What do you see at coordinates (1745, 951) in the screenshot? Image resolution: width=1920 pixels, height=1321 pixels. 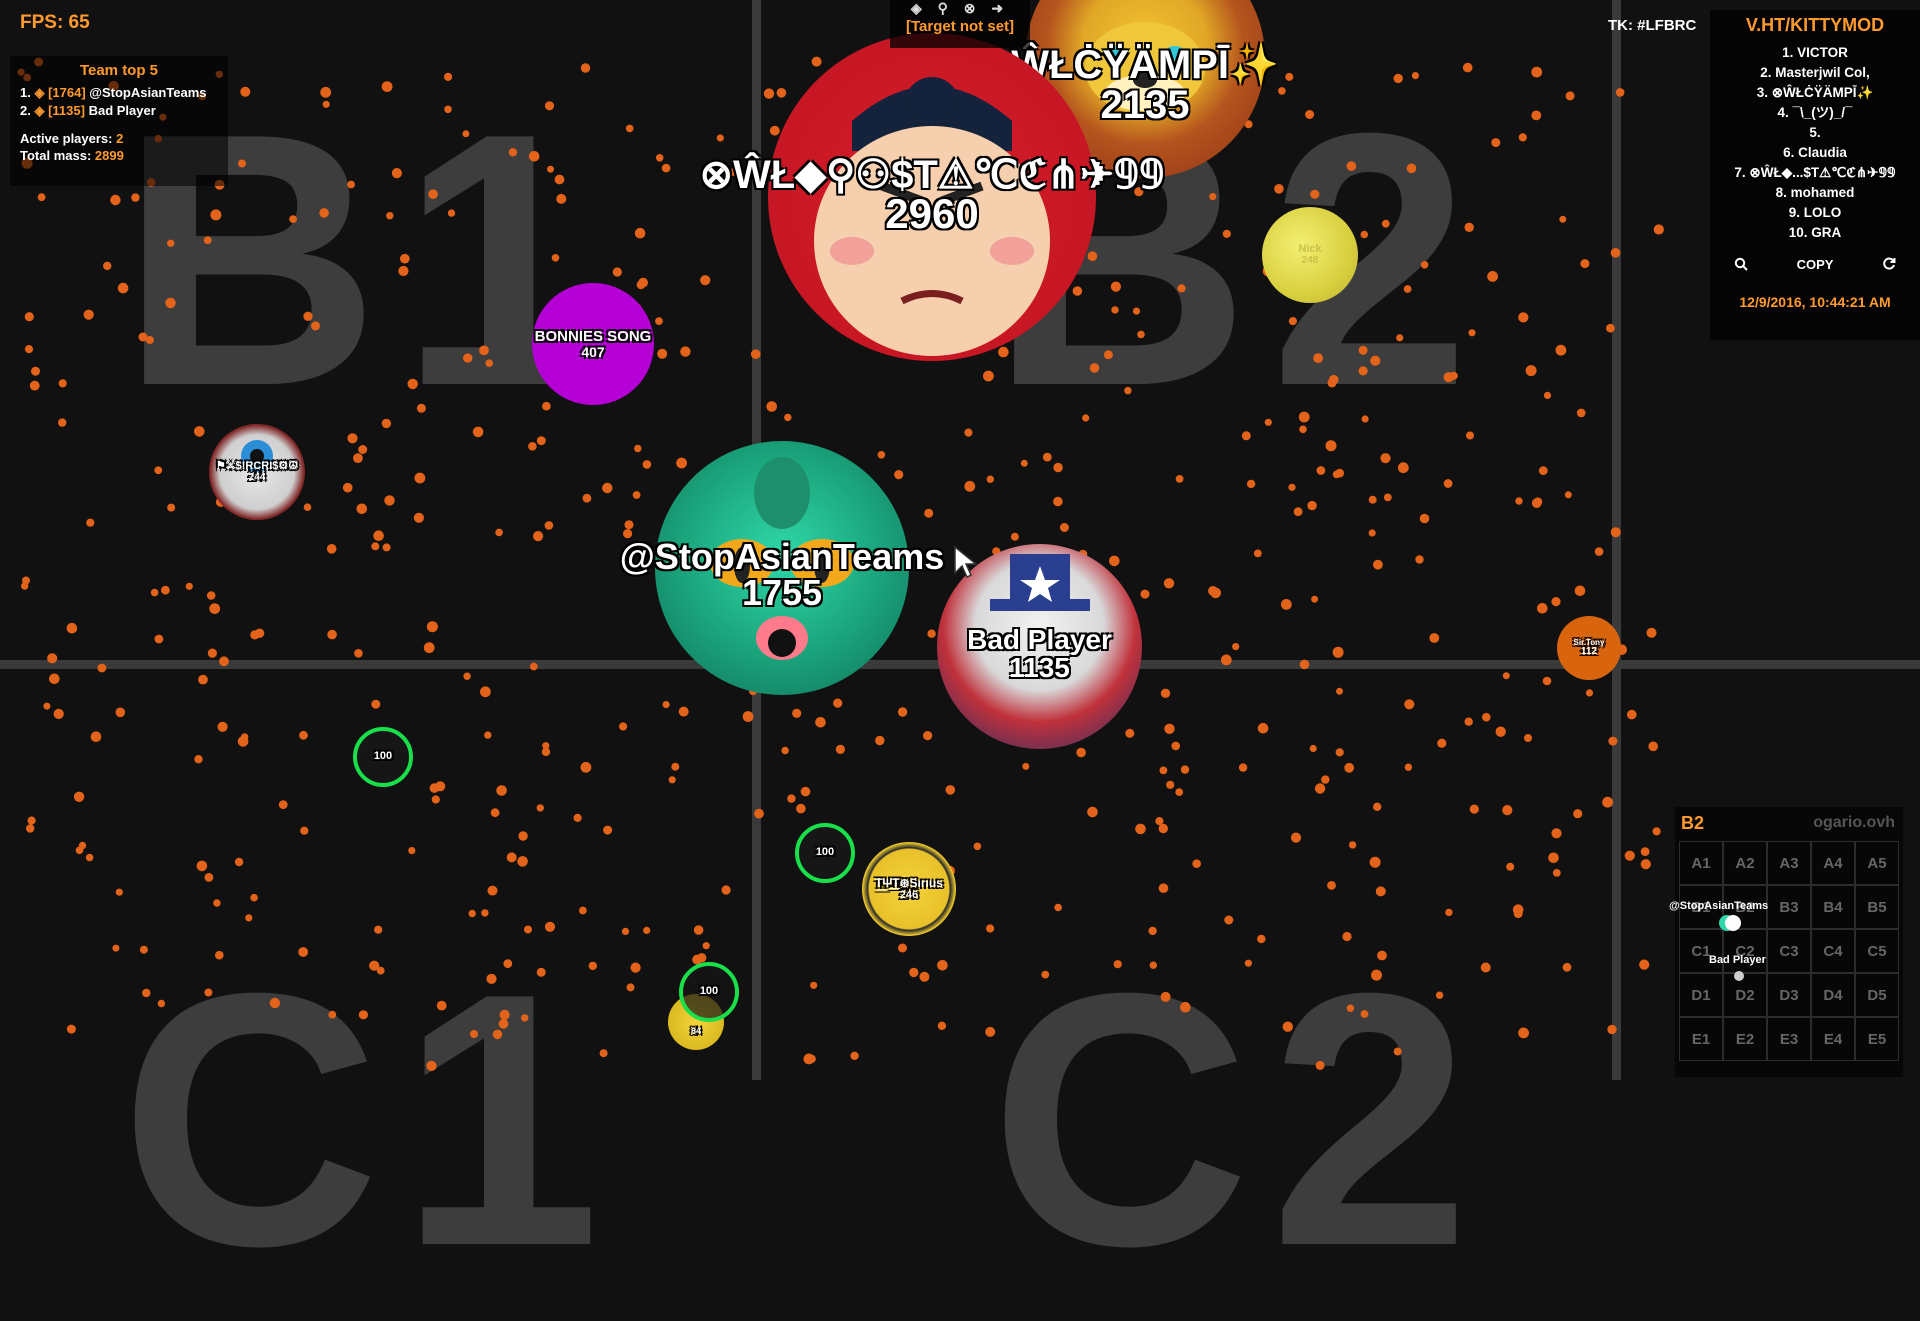 I see `minimap-cell: C2` at bounding box center [1745, 951].